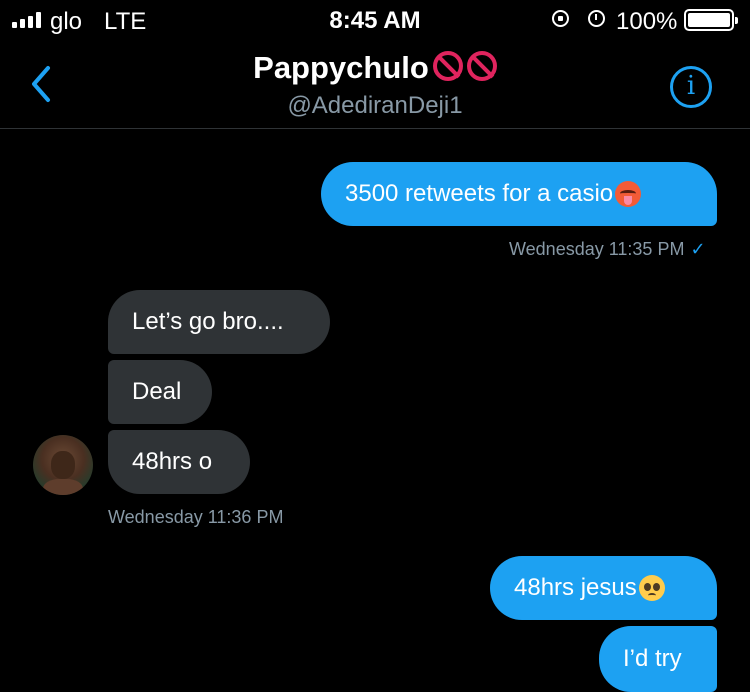 The width and height of the screenshot is (750, 692). Describe the element at coordinates (196, 517) in the screenshot. I see `message-timestamp: Wednesday 11:36 PM` at that location.